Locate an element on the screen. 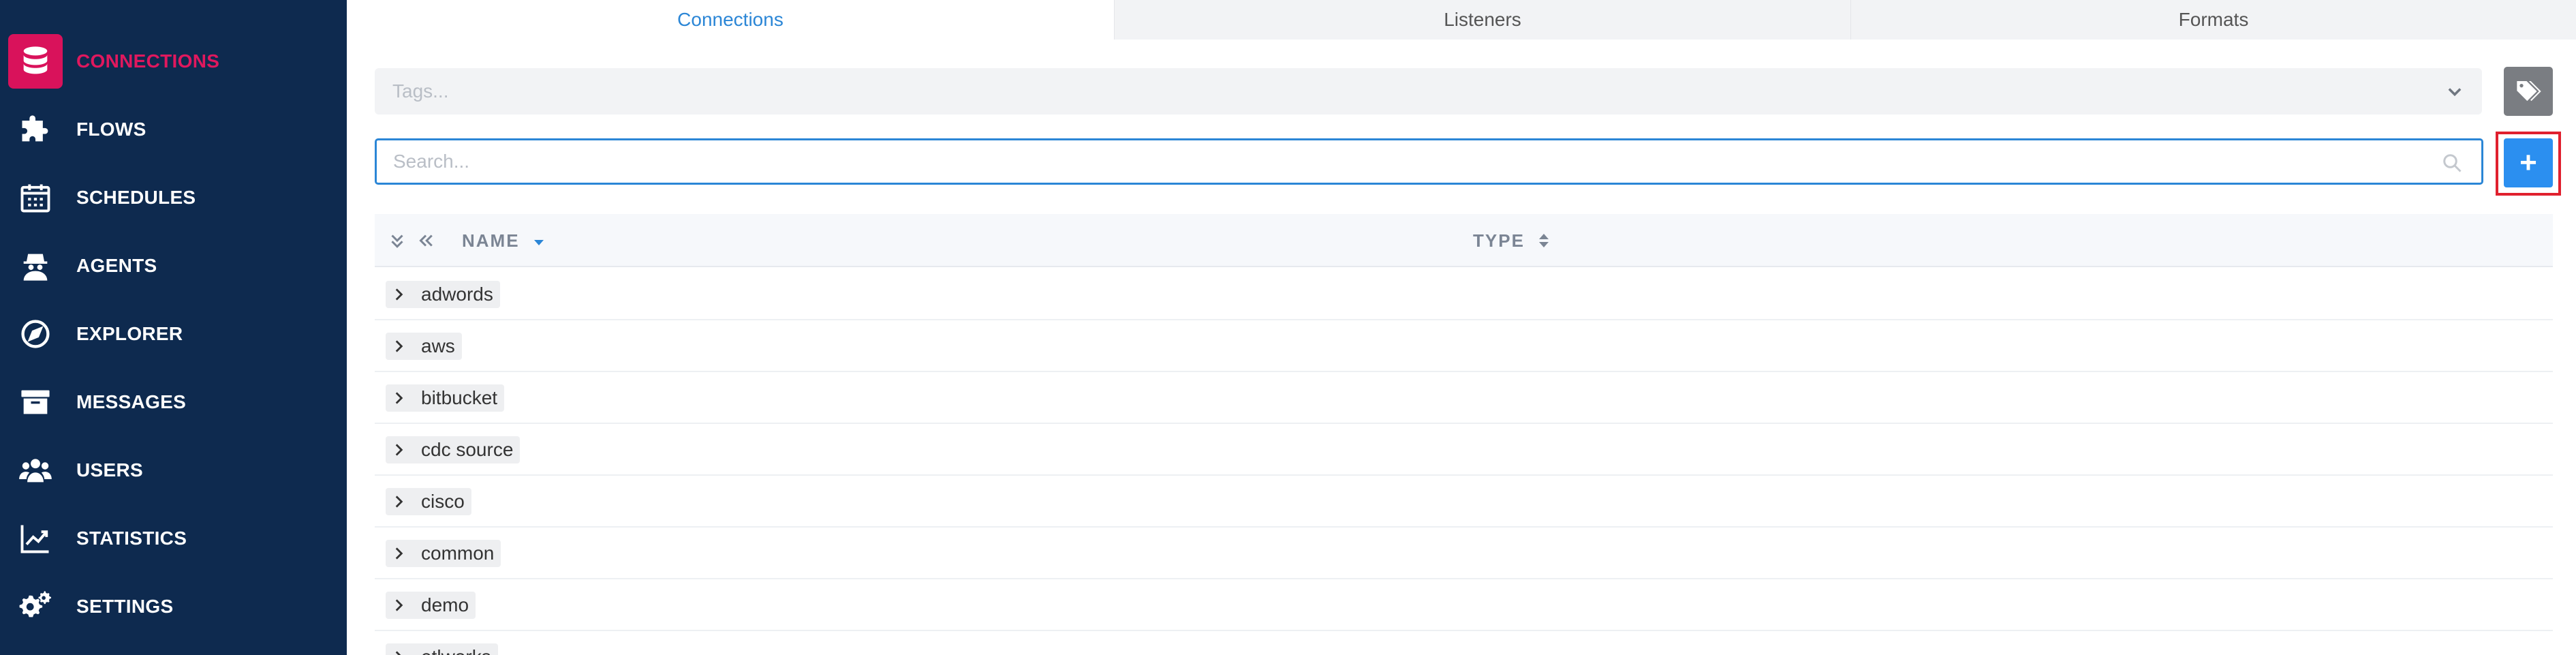 The width and height of the screenshot is (2576, 655). sidebar-item-label: SCHEDULES is located at coordinates (136, 197).